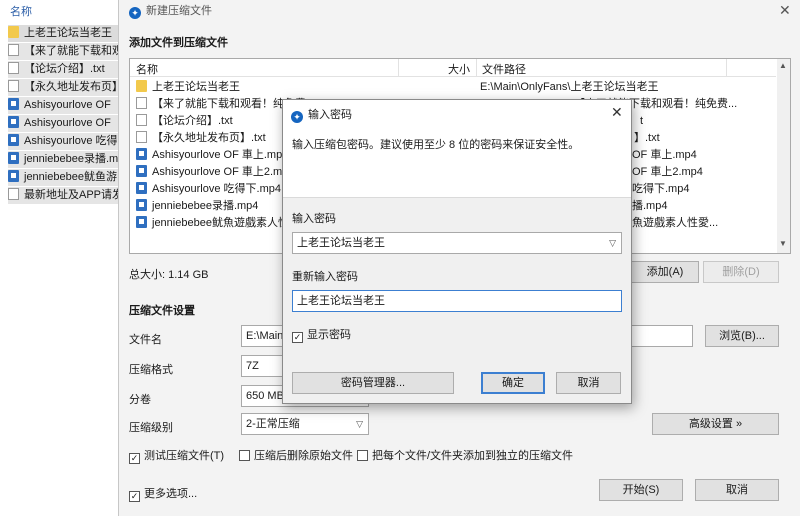  Describe the element at coordinates (221, 104) in the screenshot. I see `file-row: 【来了就能下载和观看！纯免费` at that location.